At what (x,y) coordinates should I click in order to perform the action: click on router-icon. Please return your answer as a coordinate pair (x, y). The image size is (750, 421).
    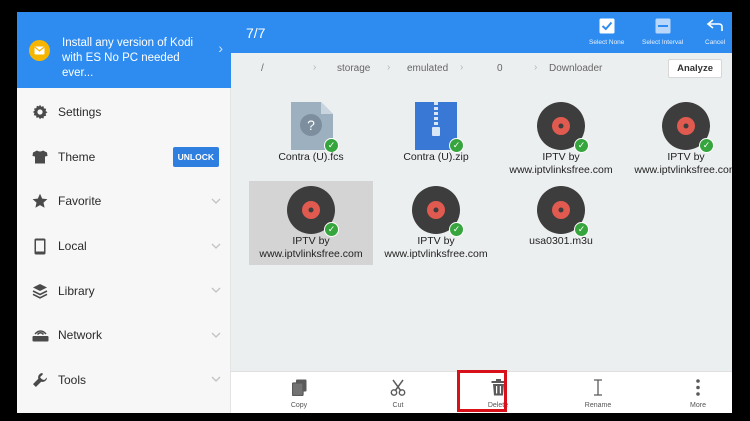
    Looking at the image, I should click on (40, 335).